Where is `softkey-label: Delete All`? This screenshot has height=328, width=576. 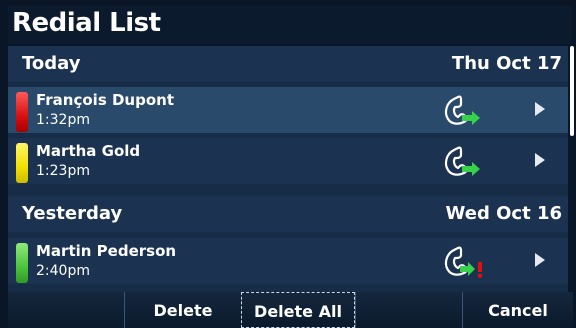
softkey-label: Delete All is located at coordinates (298, 311).